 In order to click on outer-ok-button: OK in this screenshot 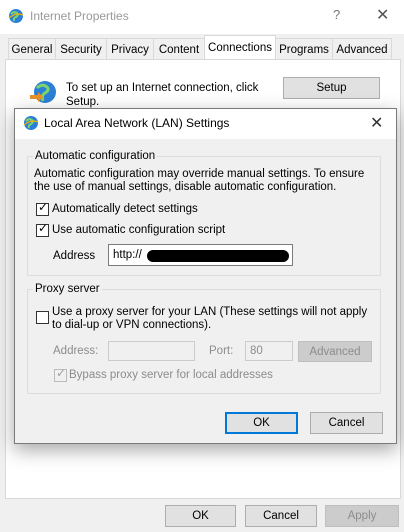, I will do `click(200, 516)`.